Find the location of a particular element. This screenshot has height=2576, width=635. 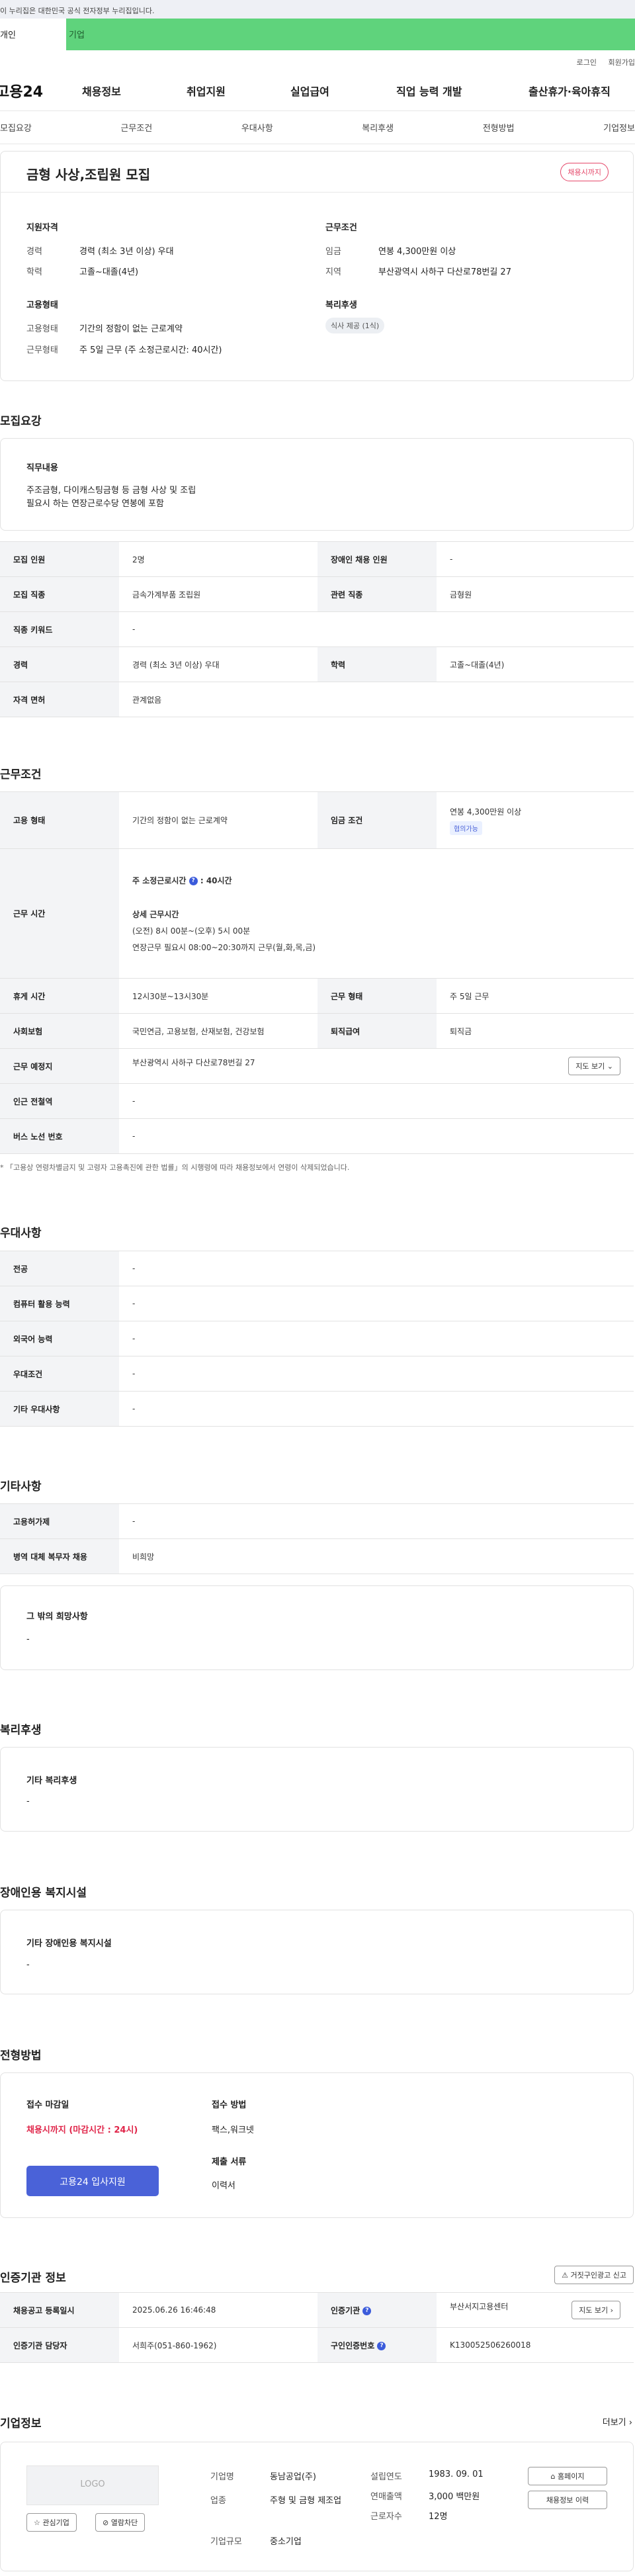

site-logo: 고용24 is located at coordinates (41, 90).